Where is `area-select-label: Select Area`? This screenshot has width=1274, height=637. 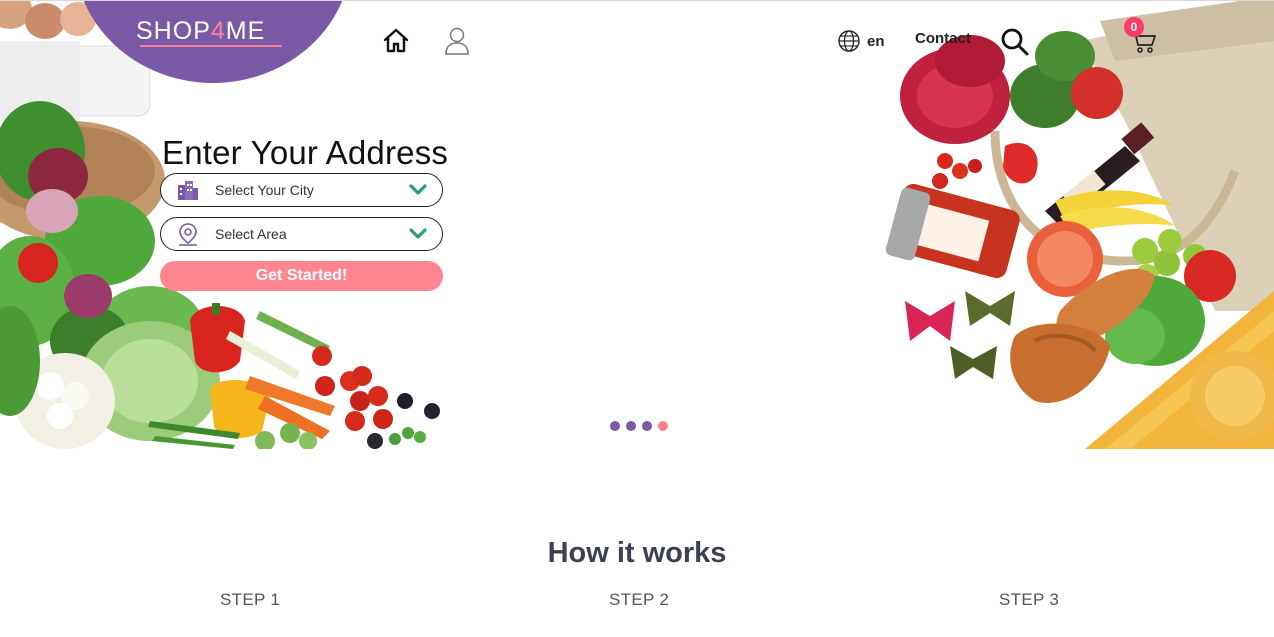 area-select-label: Select Area is located at coordinates (251, 234).